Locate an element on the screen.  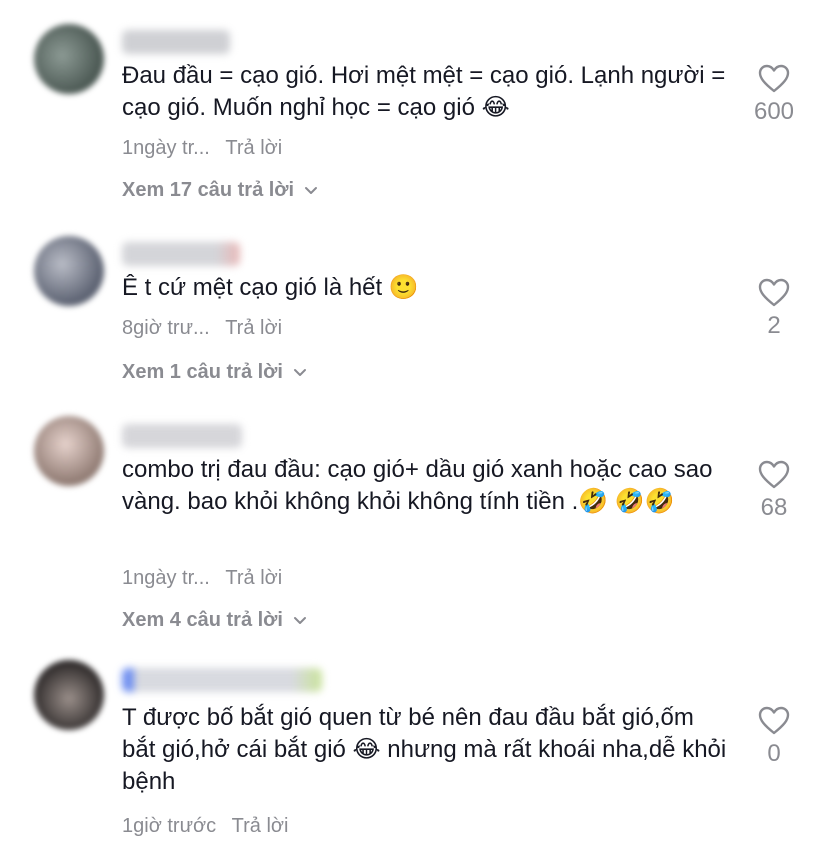
comment-meta: 1giờ trước Trả lời is located at coordinates (205, 826).